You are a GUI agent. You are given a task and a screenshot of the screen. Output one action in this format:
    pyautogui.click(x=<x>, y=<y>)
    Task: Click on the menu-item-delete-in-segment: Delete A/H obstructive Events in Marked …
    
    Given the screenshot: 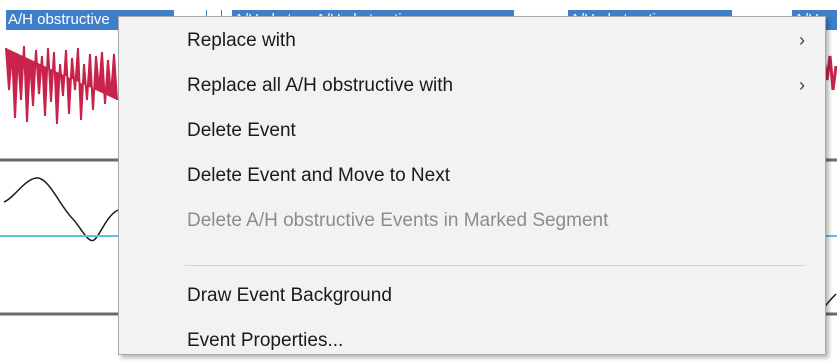 What is the action you would take?
    pyautogui.click(x=398, y=220)
    